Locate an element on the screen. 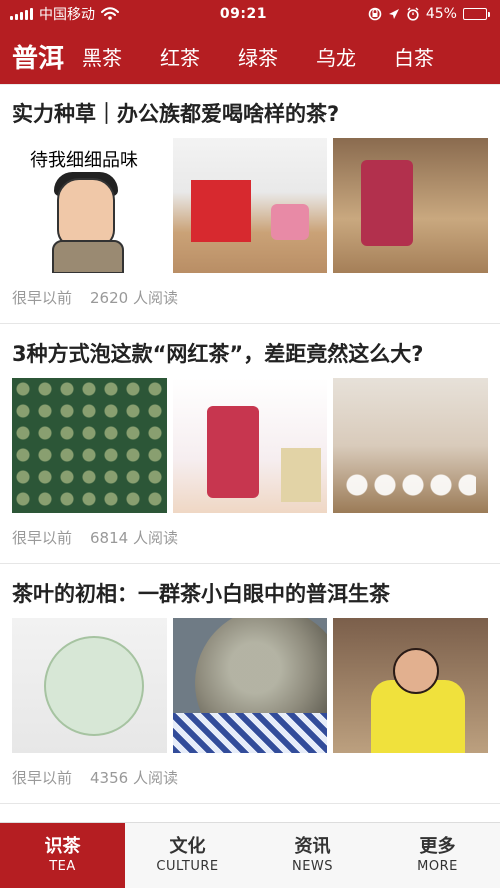 This screenshot has width=500, height=888. tab-culture: 文化 CULTURE is located at coordinates (187, 855).